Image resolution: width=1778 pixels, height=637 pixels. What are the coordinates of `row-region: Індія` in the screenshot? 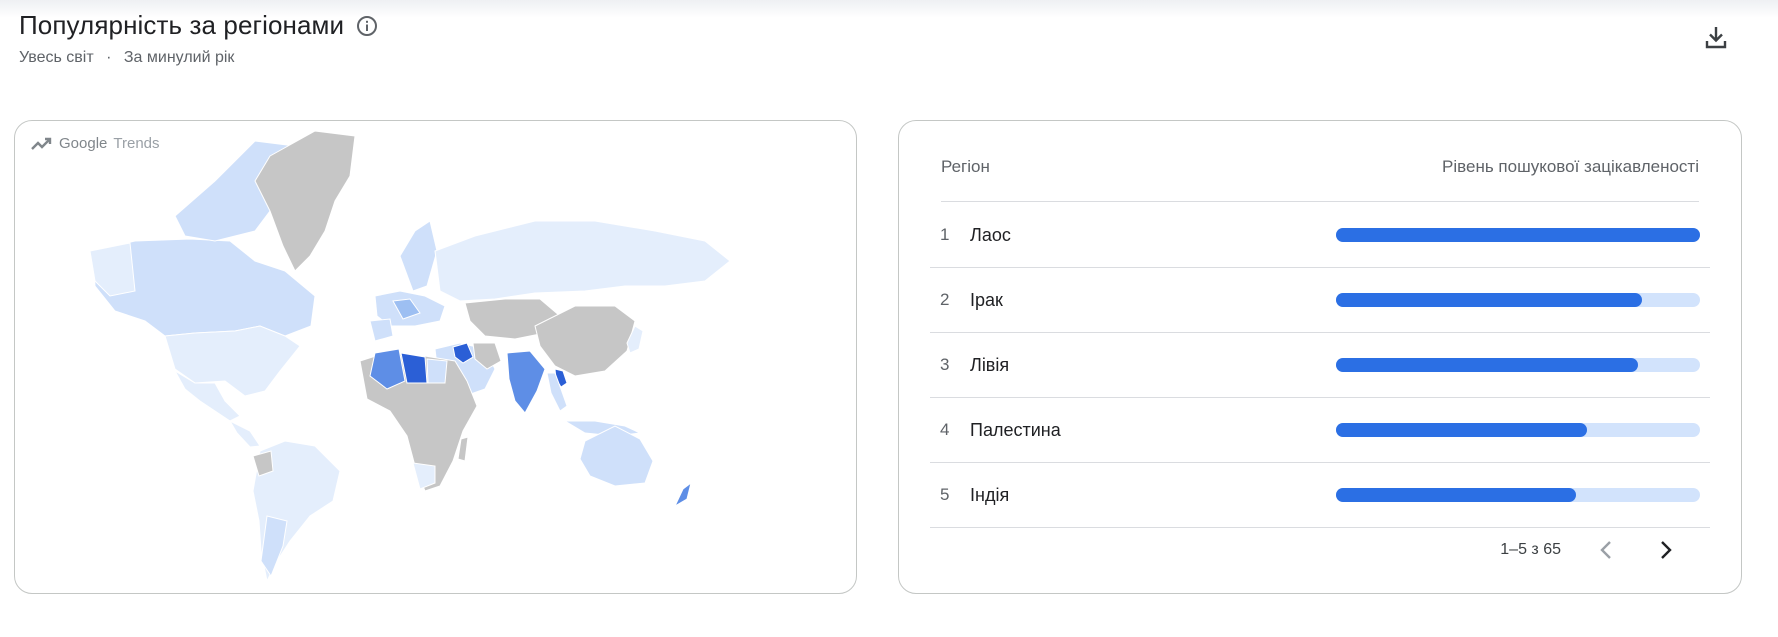 It's located at (989, 495).